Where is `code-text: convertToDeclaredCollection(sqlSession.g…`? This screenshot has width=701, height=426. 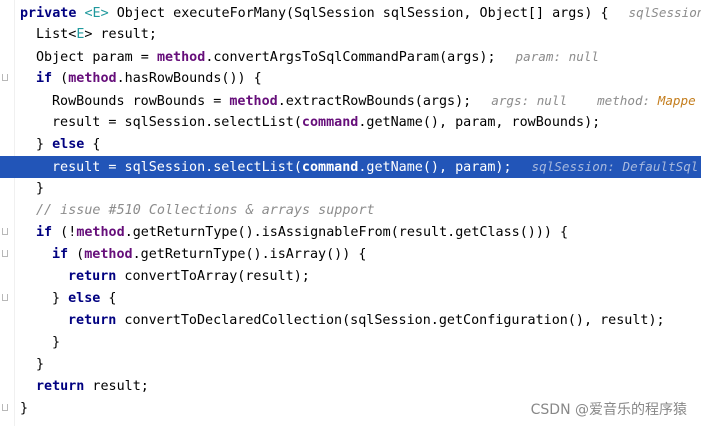 code-text: convertToDeclaredCollection(sqlSession.g… is located at coordinates (390, 320).